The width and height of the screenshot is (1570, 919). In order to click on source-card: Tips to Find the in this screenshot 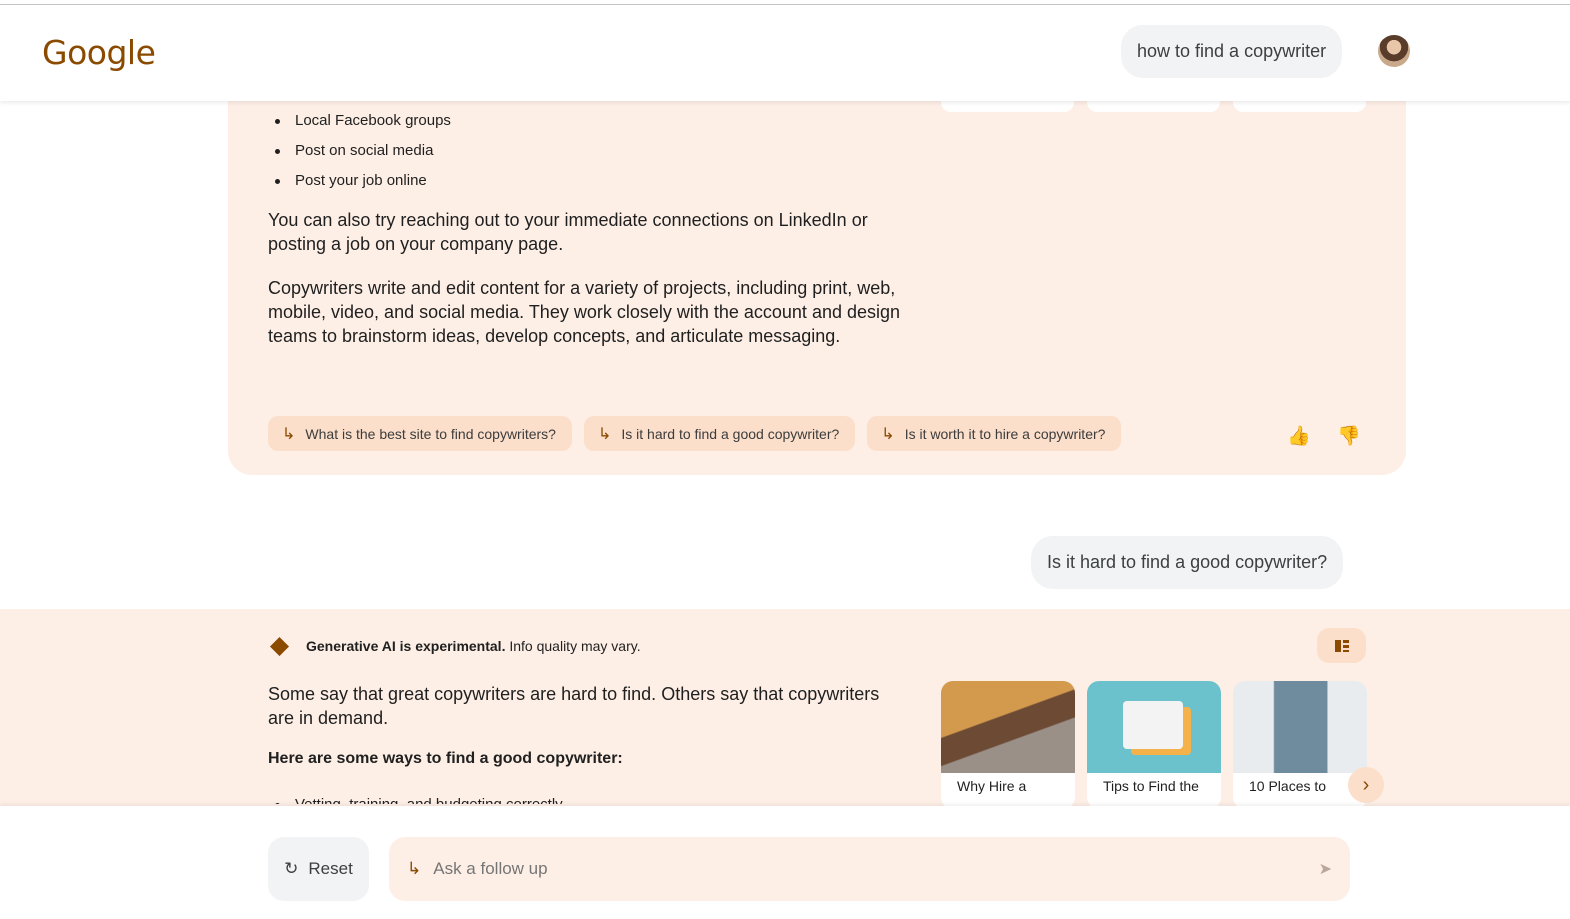, I will do `click(1154, 745)`.